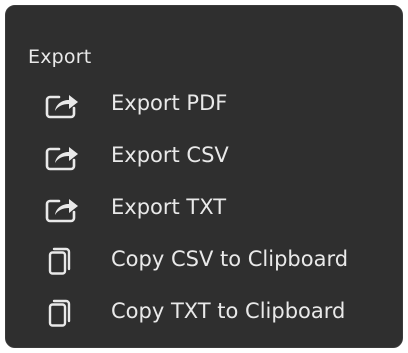  What do you see at coordinates (230, 259) in the screenshot?
I see `copy-csv-label: Copy CSV to Clipboard` at bounding box center [230, 259].